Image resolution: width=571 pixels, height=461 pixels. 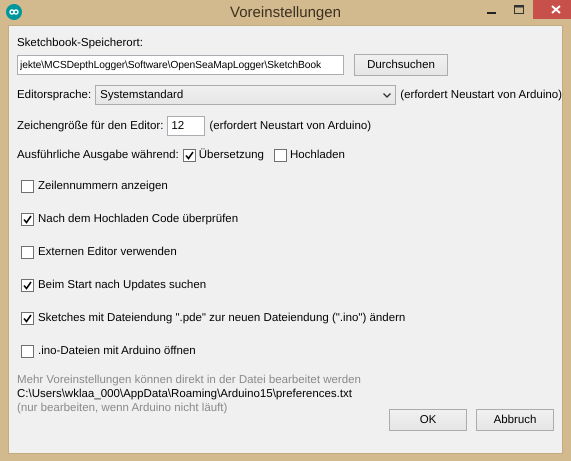 I want to click on language-label: Editorsprache:, so click(x=54, y=95).